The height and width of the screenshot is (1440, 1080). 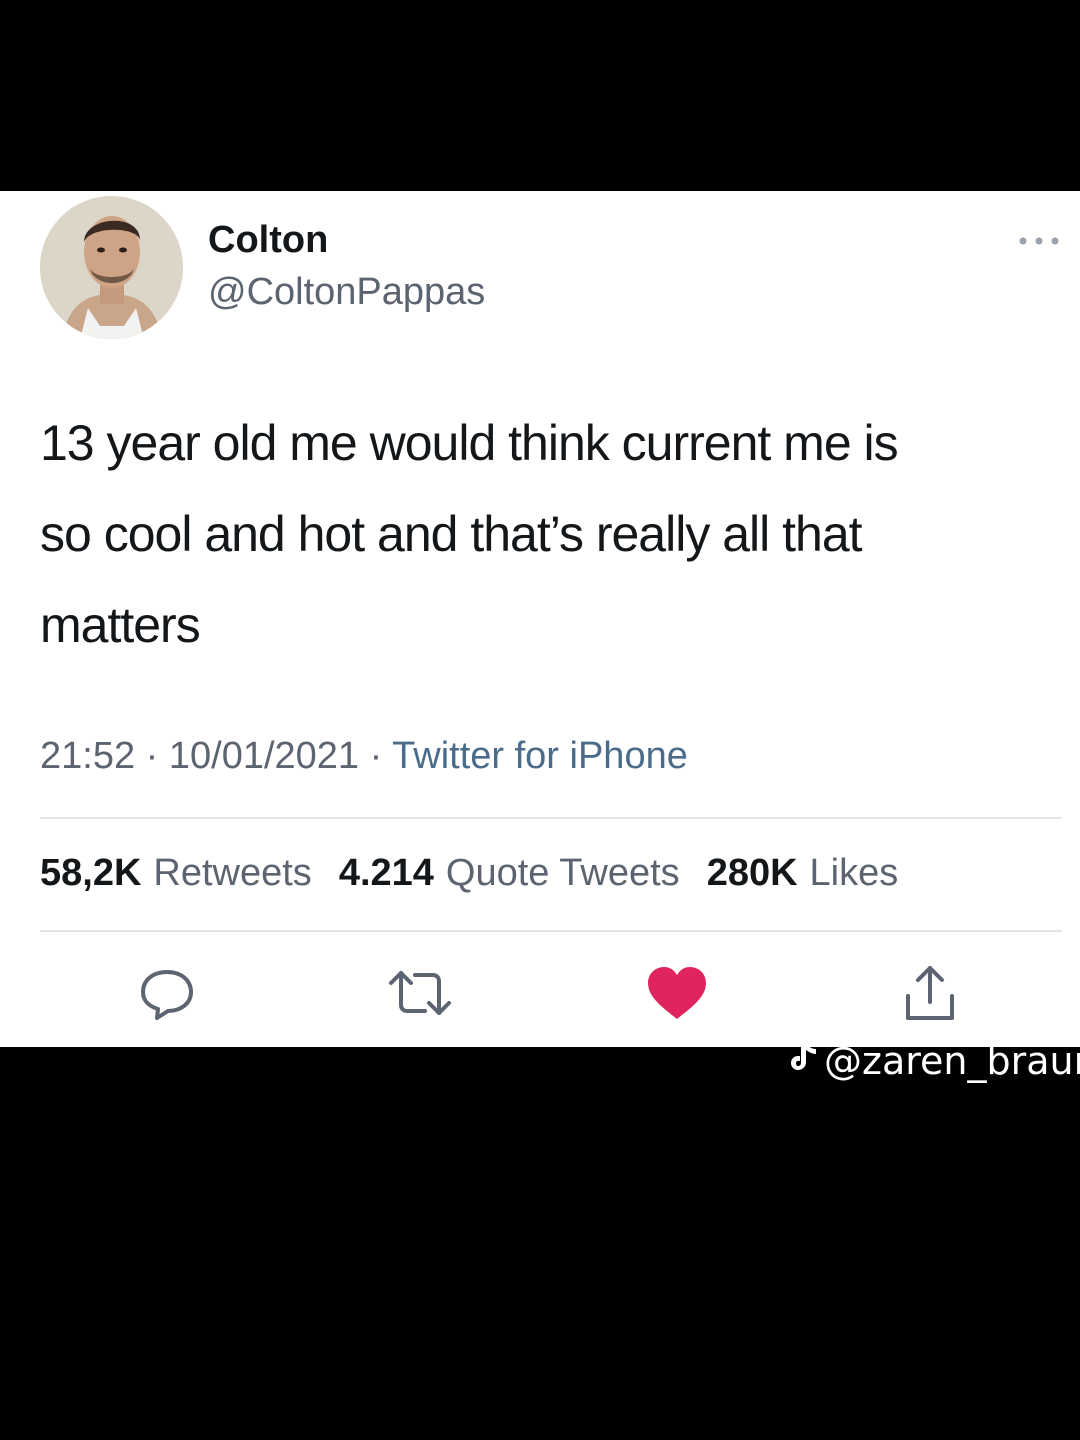 What do you see at coordinates (952, 1060) in the screenshot?
I see `watermark-handle: @zaren_braun` at bounding box center [952, 1060].